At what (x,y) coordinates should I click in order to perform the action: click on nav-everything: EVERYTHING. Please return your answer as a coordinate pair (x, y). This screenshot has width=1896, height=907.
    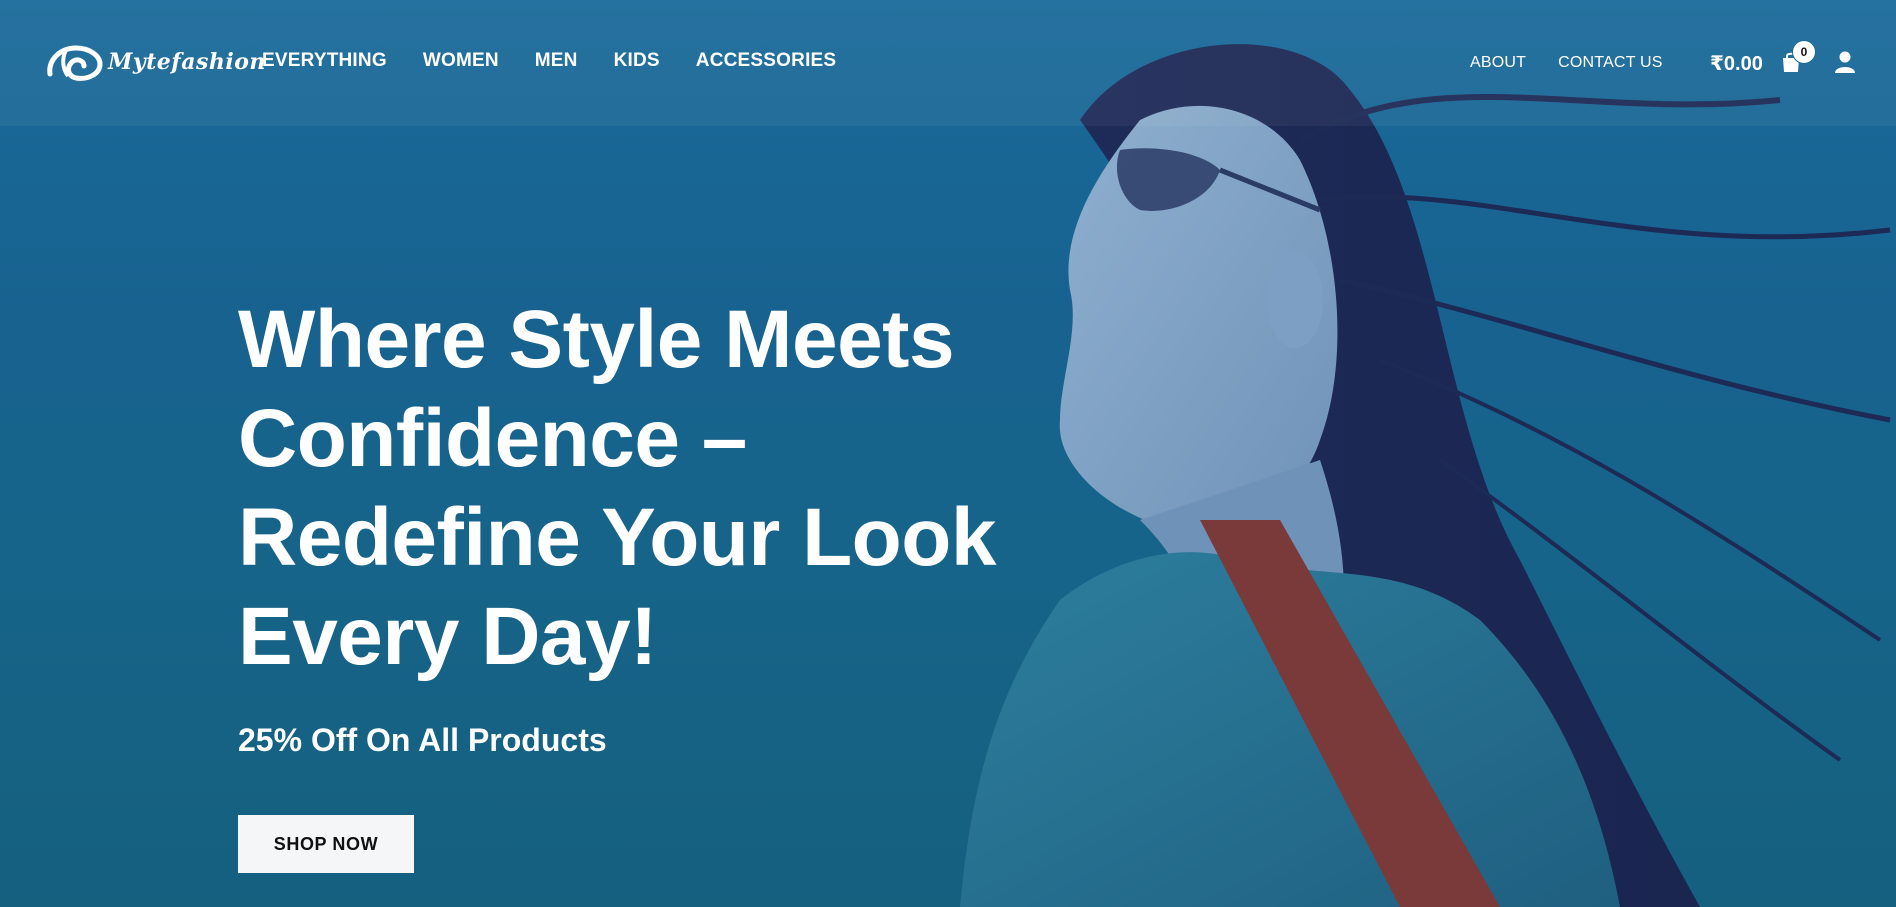
    Looking at the image, I should click on (324, 61).